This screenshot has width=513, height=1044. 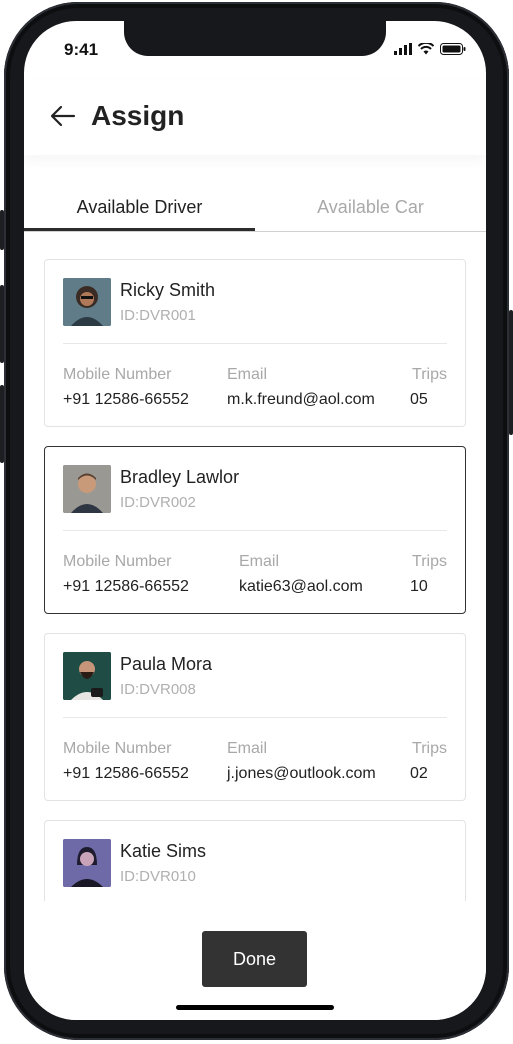 What do you see at coordinates (2, 324) in the screenshot?
I see `volume-down-button` at bounding box center [2, 324].